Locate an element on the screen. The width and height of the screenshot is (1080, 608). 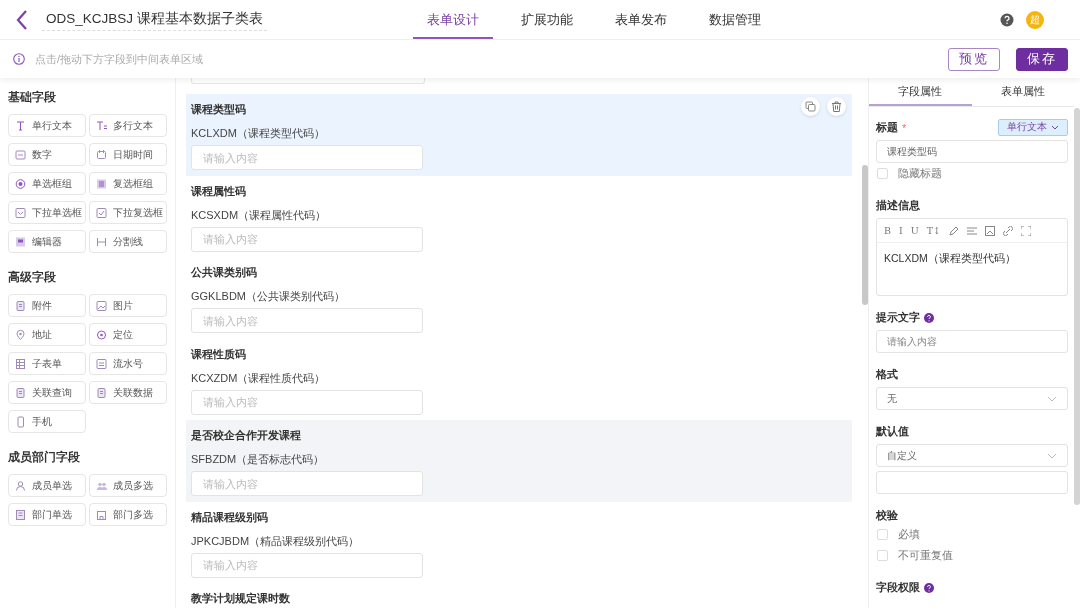
phone-icon is located at coordinates (20, 421).